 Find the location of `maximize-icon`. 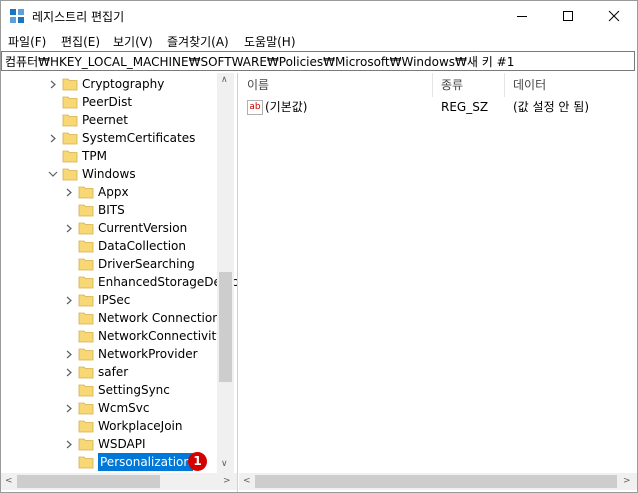

maximize-icon is located at coordinates (568, 16).